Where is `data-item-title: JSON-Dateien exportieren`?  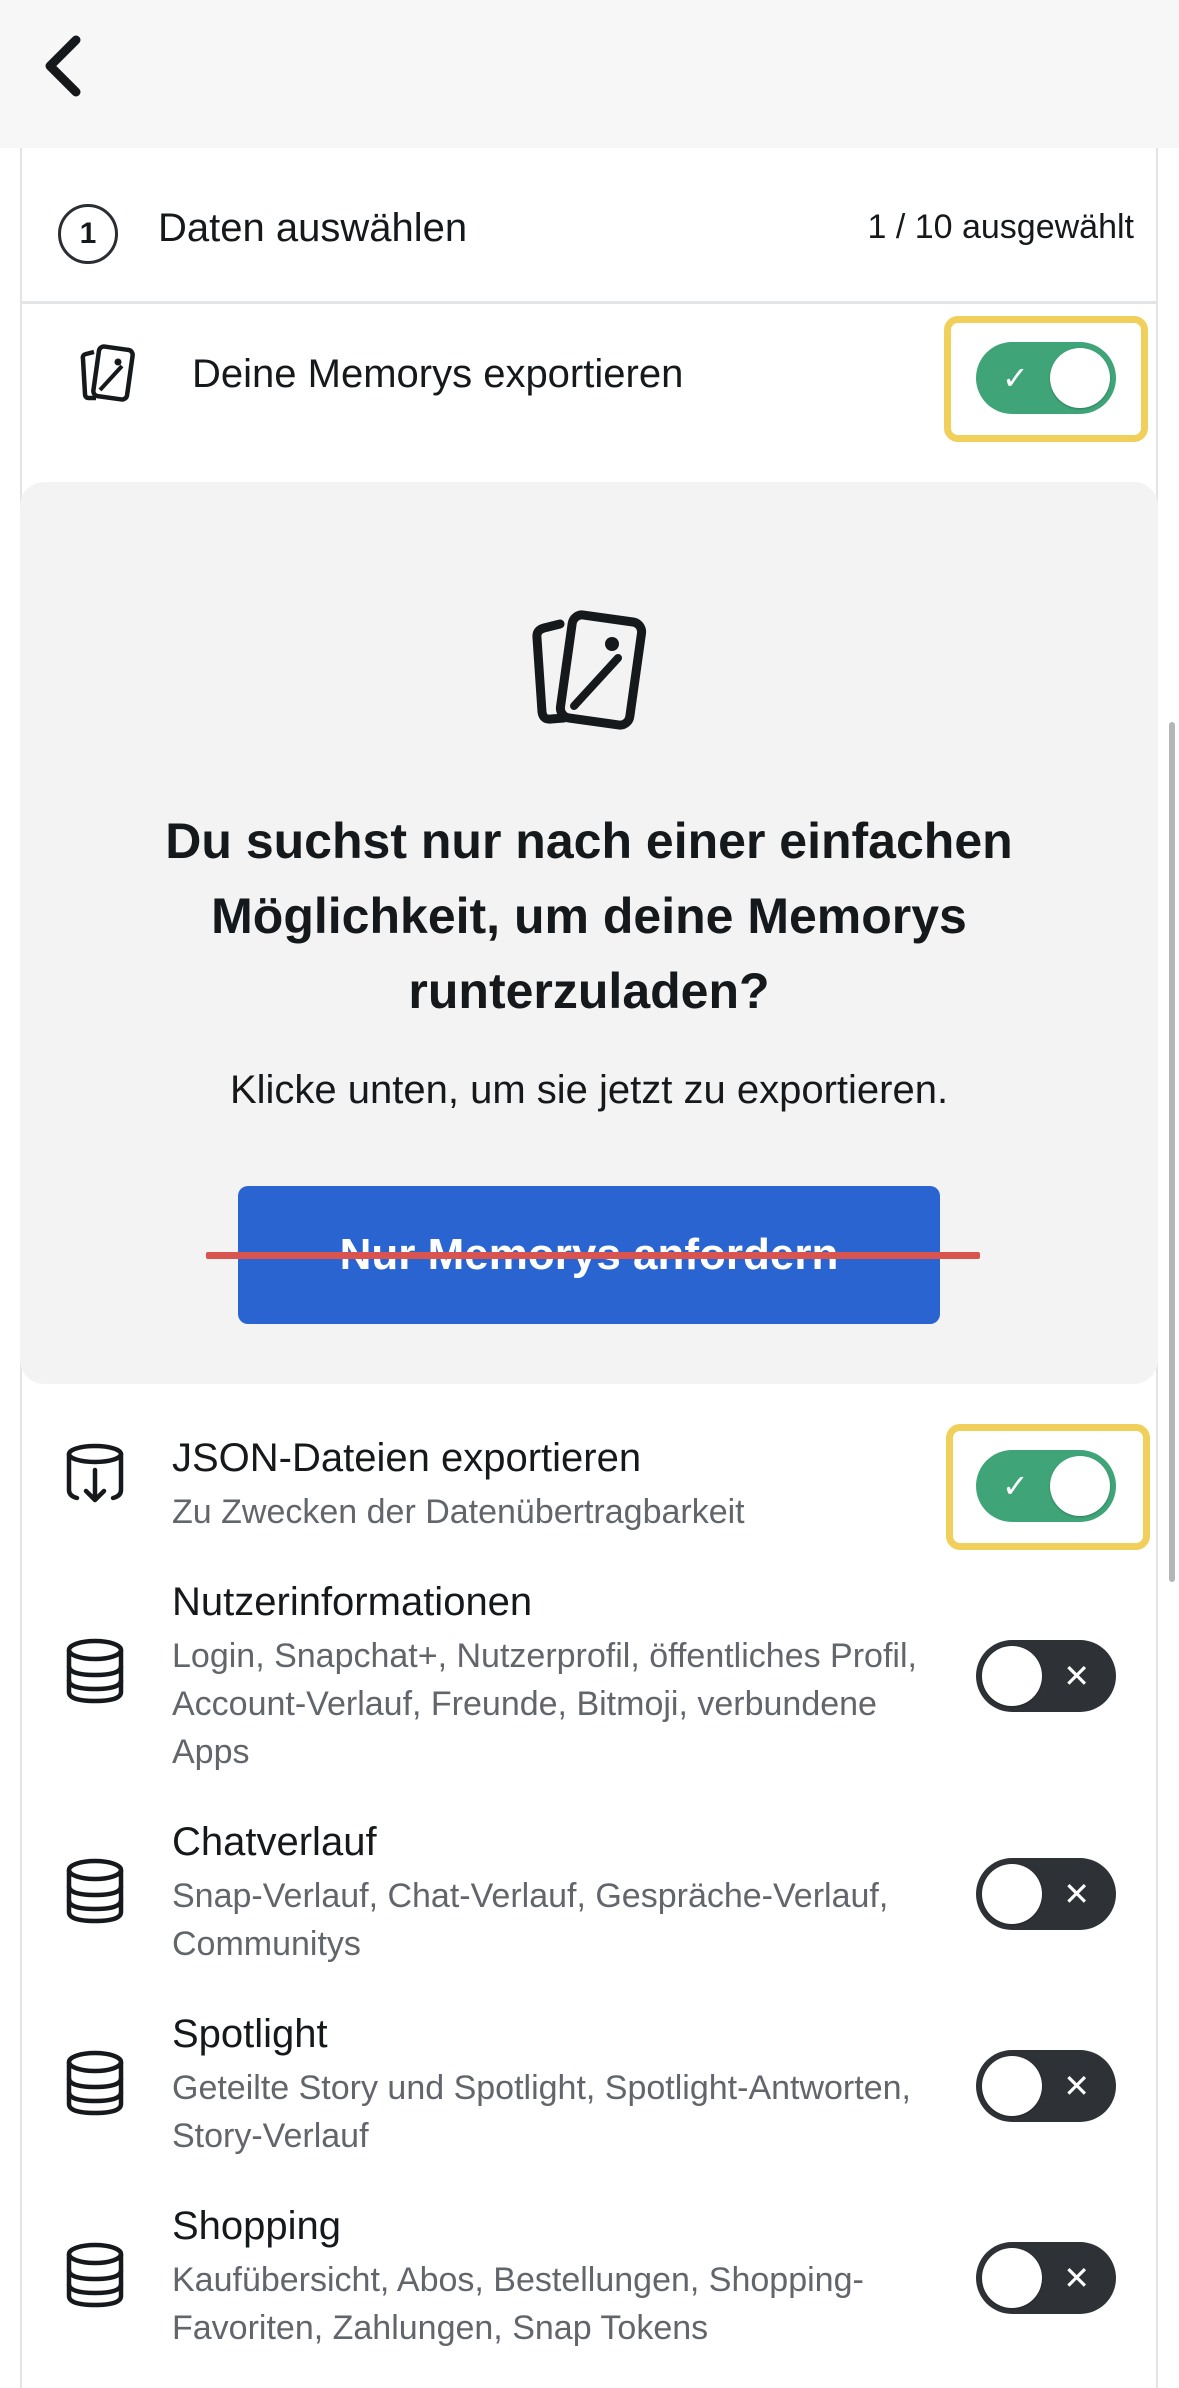
data-item-title: JSON-Dateien exportieren is located at coordinates (407, 1458).